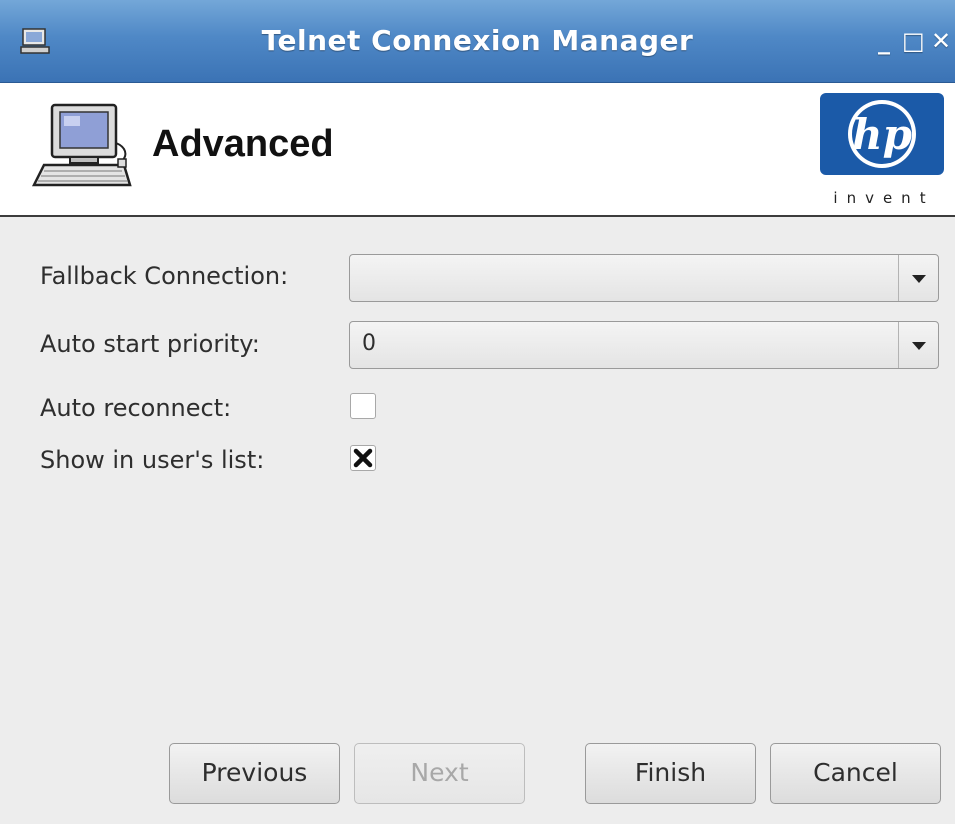  I want to click on hp-logo-tagline: invent, so click(883, 198).